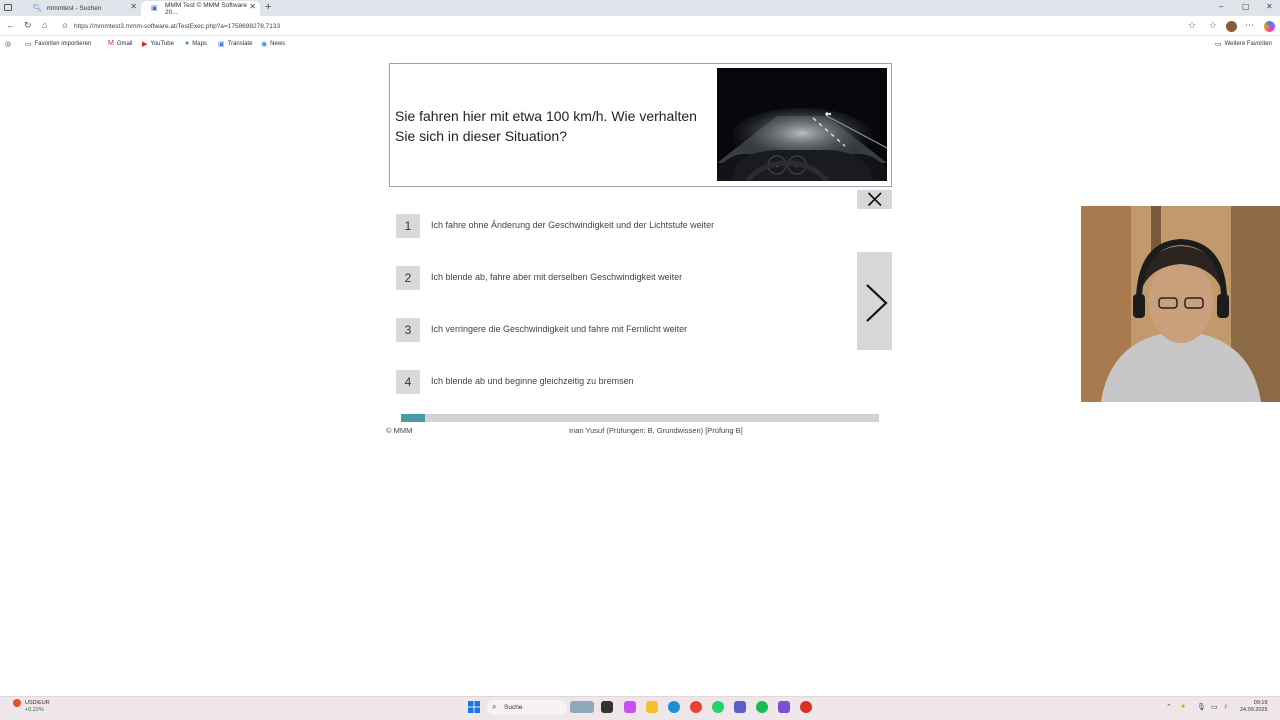  Describe the element at coordinates (806, 707) in the screenshot. I see `app-icon` at that location.